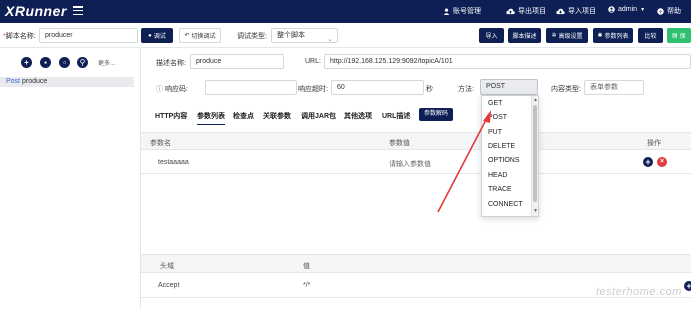 The width and height of the screenshot is (691, 309). I want to click on annotation-arrow, so click(464, 161).